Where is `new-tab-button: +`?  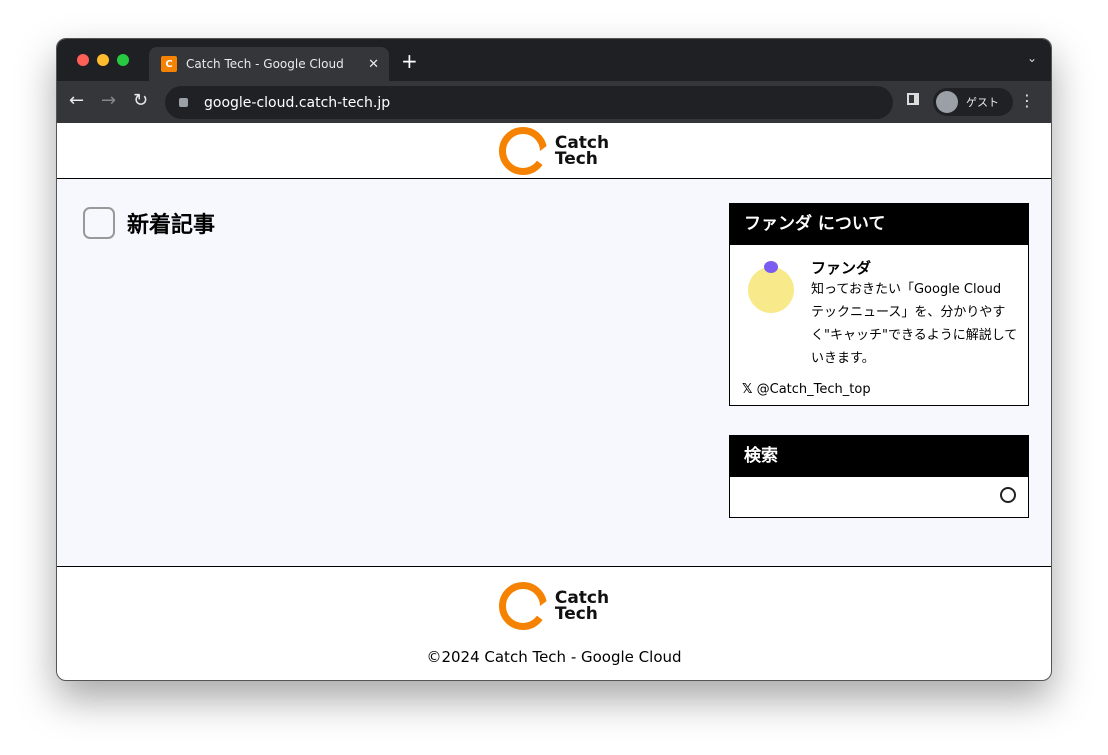 new-tab-button: + is located at coordinates (409, 61).